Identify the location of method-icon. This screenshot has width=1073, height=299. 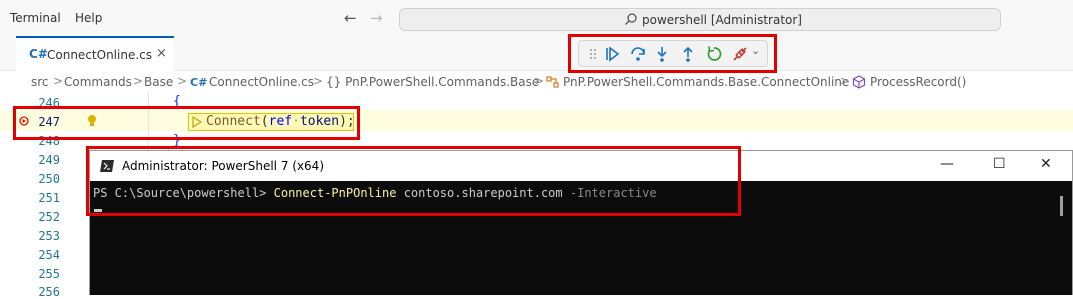
(859, 82).